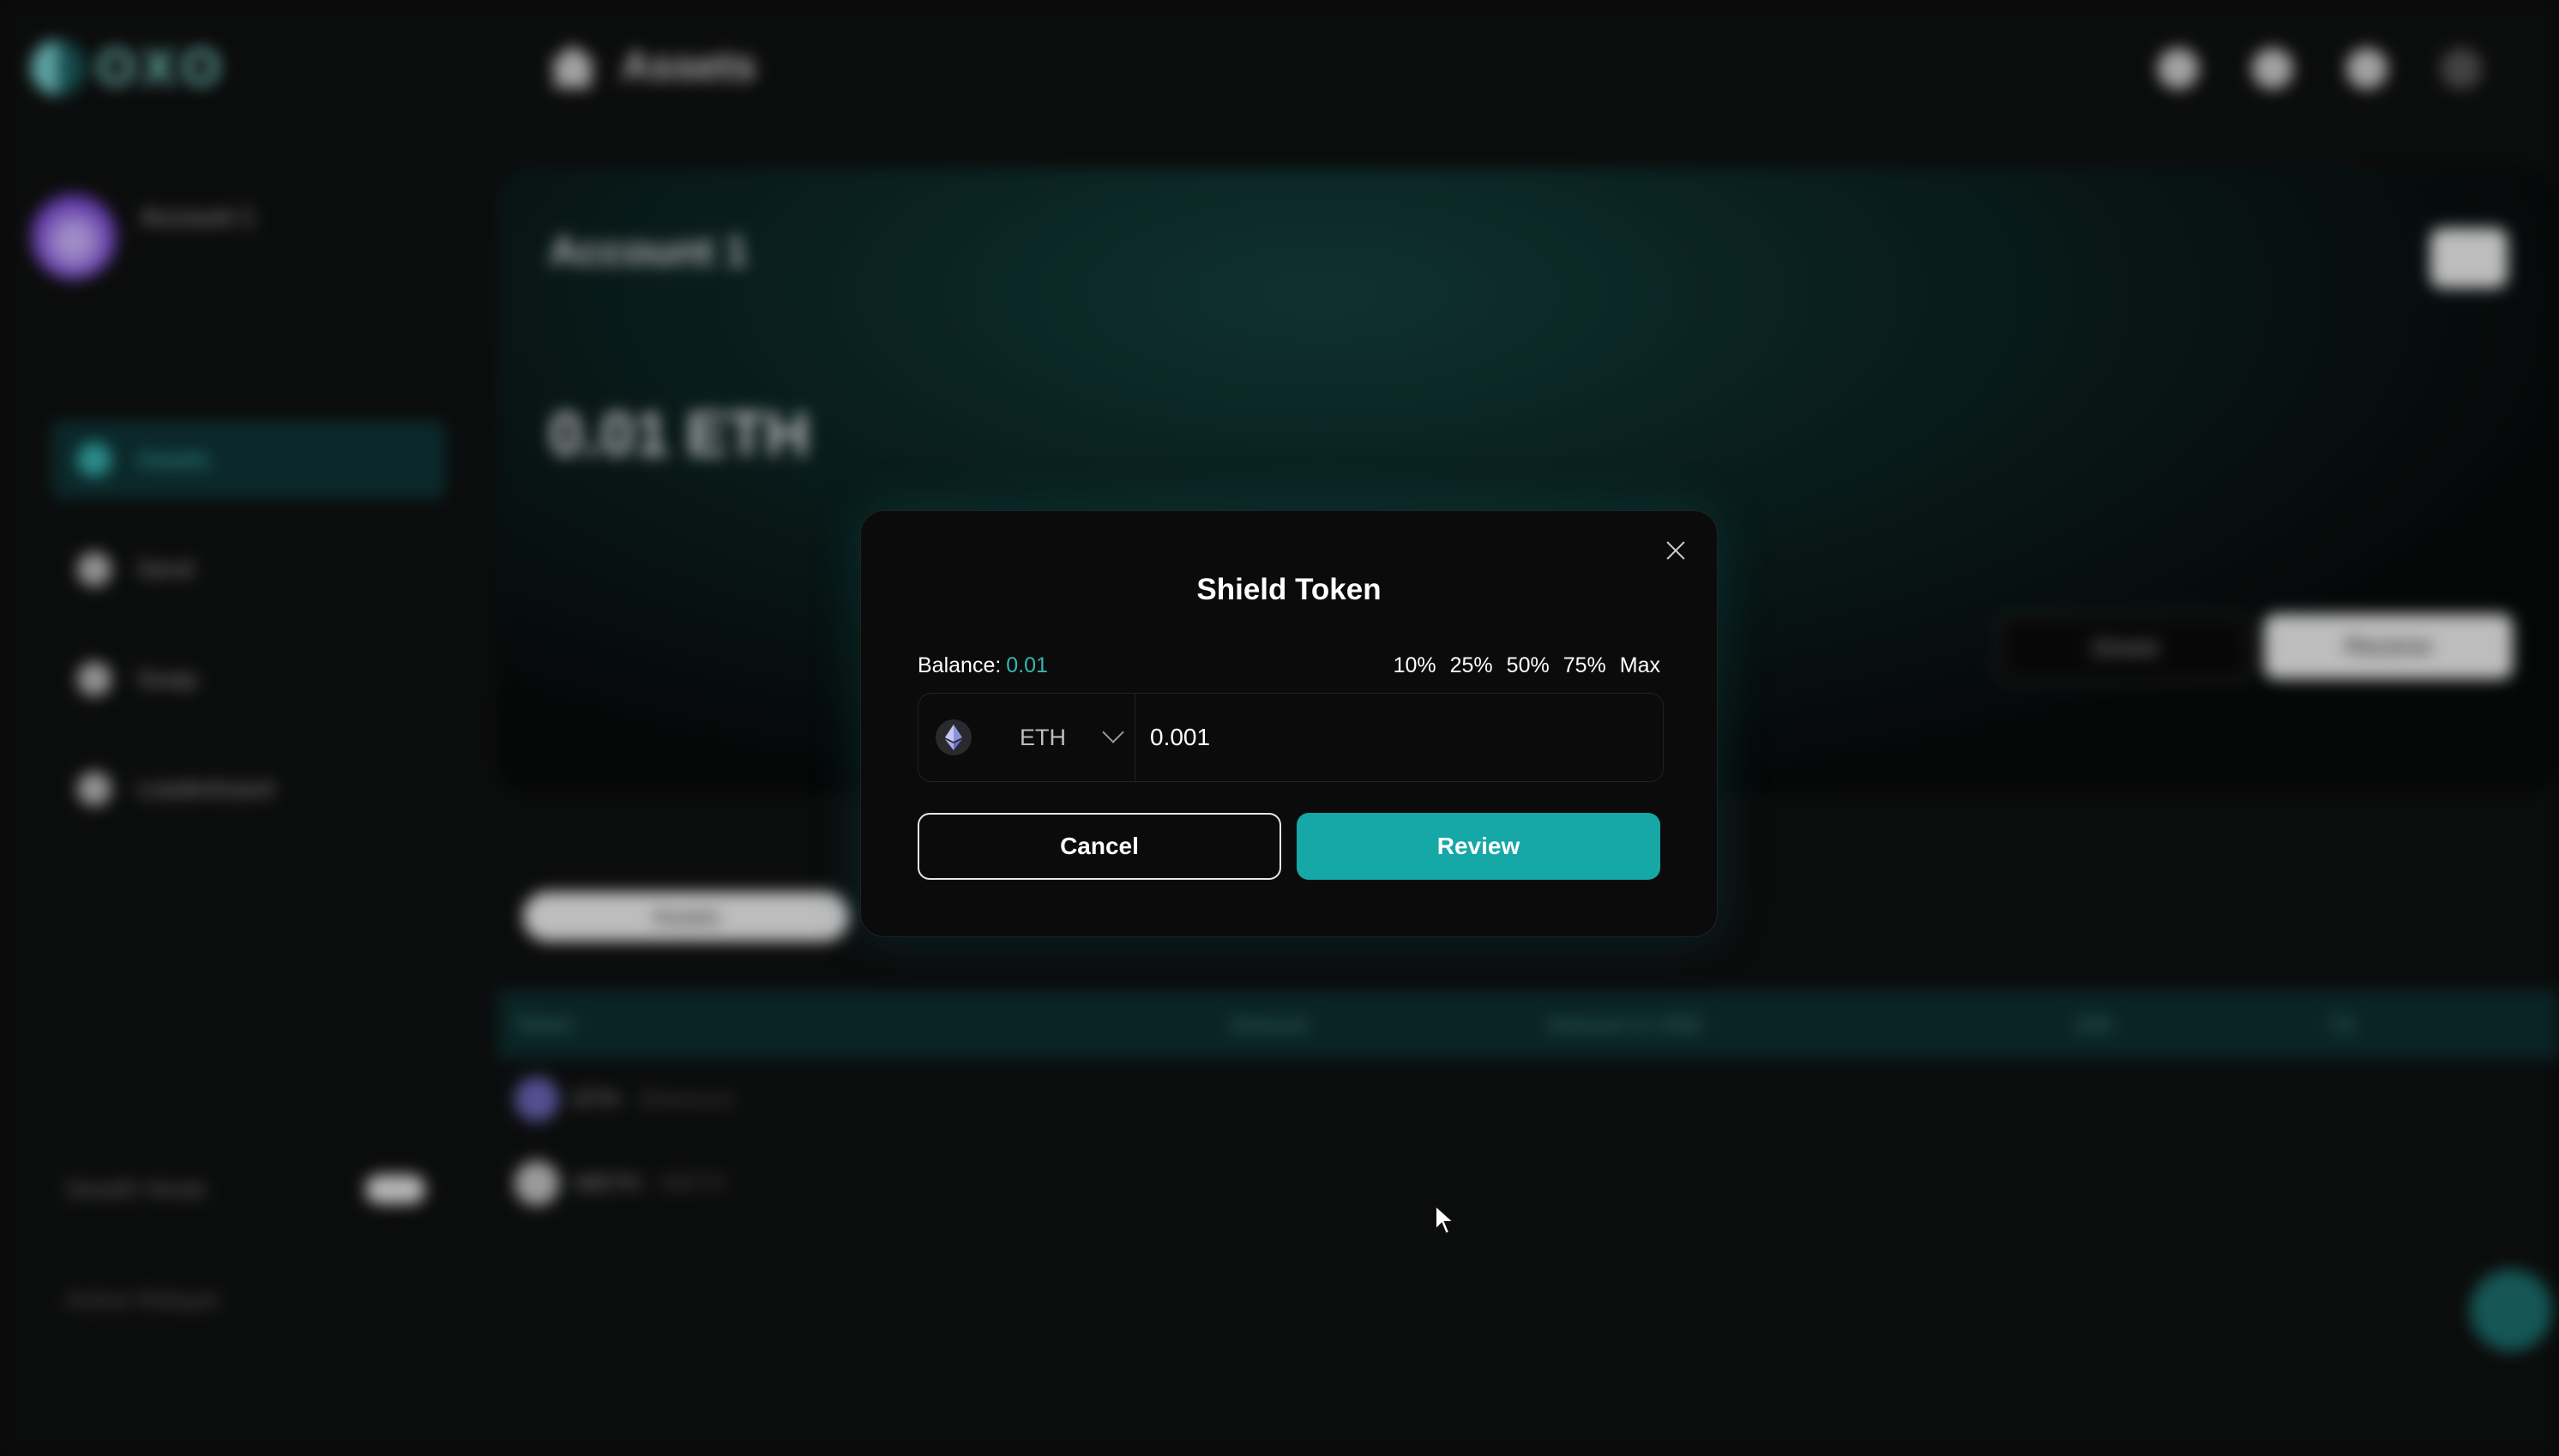 The image size is (2559, 1456). What do you see at coordinates (1584, 665) in the screenshot?
I see `percent-75-button: 75%` at bounding box center [1584, 665].